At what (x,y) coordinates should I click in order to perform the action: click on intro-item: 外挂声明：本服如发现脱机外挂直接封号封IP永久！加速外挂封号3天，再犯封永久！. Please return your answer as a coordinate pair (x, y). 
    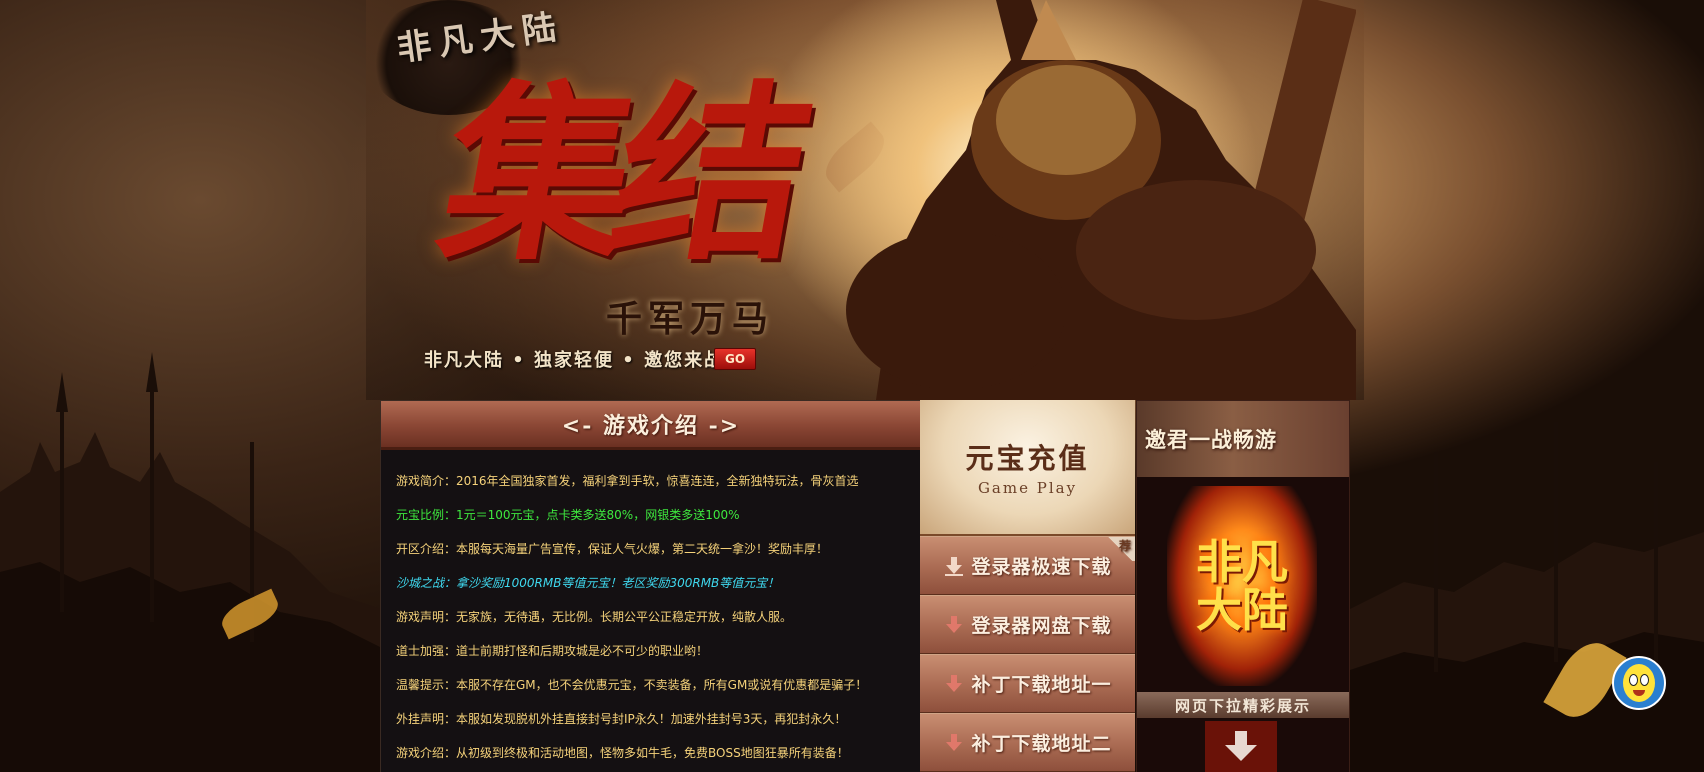
    Looking at the image, I should click on (621, 719).